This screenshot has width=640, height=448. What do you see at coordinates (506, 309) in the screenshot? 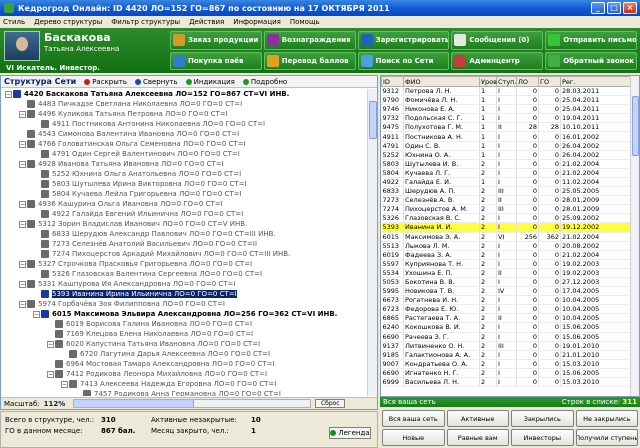
I see `table-row: 6723 Федорова Е. Ю. 2 I 0 0 10.04.2005` at bounding box center [506, 309].